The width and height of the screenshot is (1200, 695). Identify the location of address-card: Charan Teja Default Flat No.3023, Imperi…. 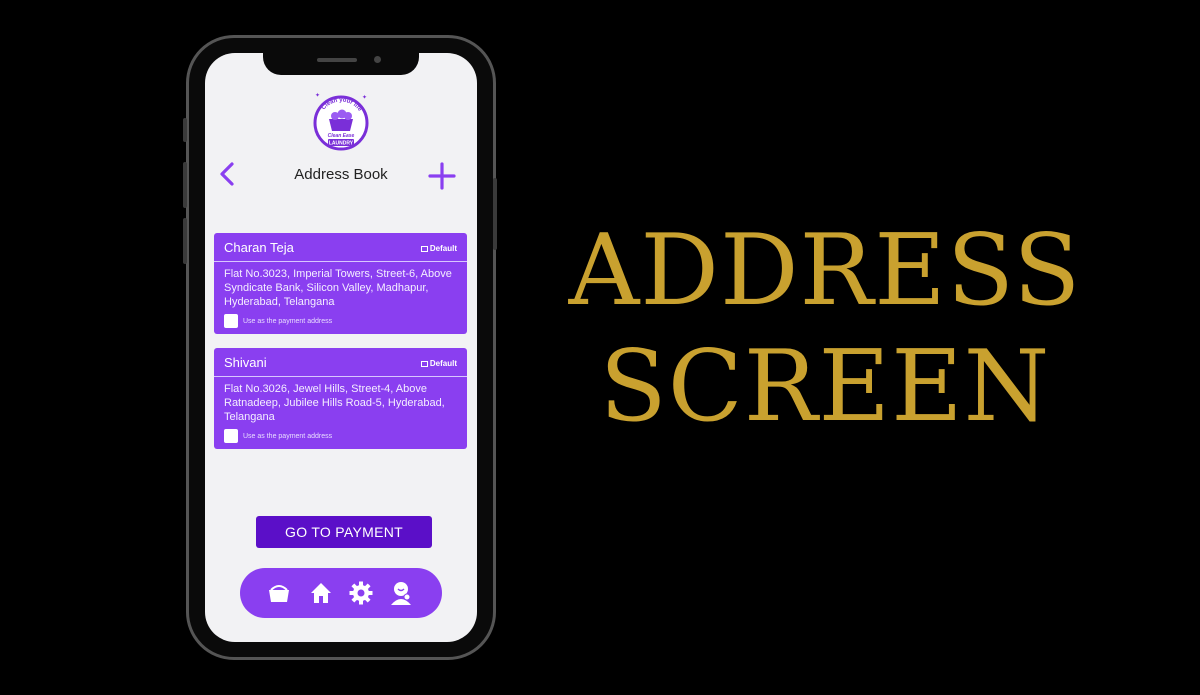
(340, 283).